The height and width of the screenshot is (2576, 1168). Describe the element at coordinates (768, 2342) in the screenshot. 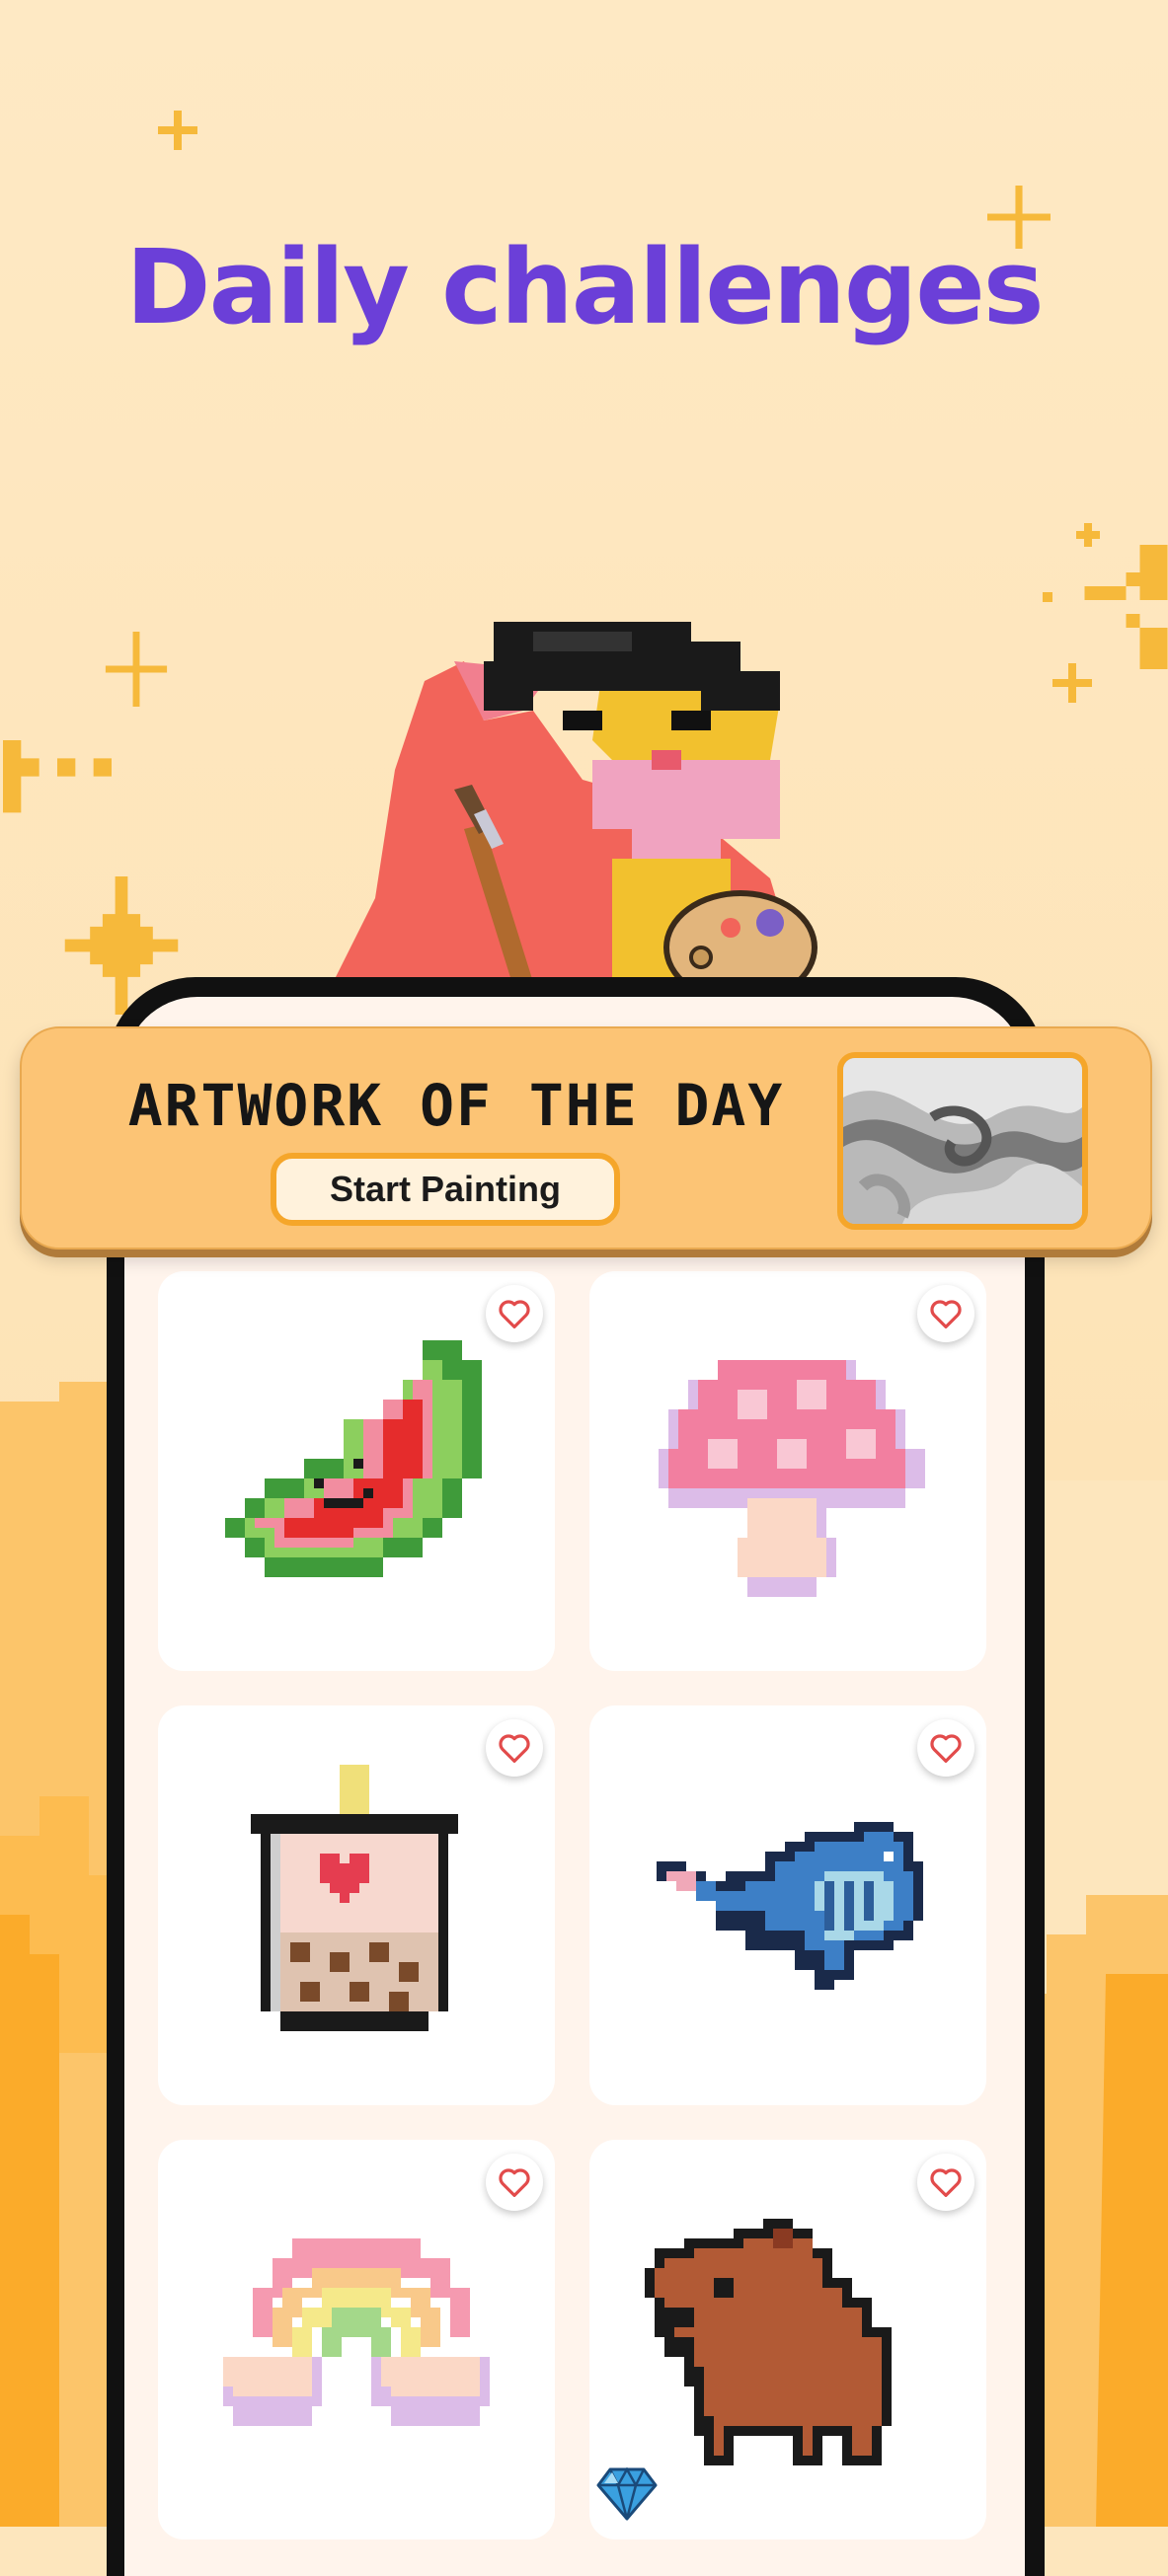

I see `capybara-artwork` at that location.